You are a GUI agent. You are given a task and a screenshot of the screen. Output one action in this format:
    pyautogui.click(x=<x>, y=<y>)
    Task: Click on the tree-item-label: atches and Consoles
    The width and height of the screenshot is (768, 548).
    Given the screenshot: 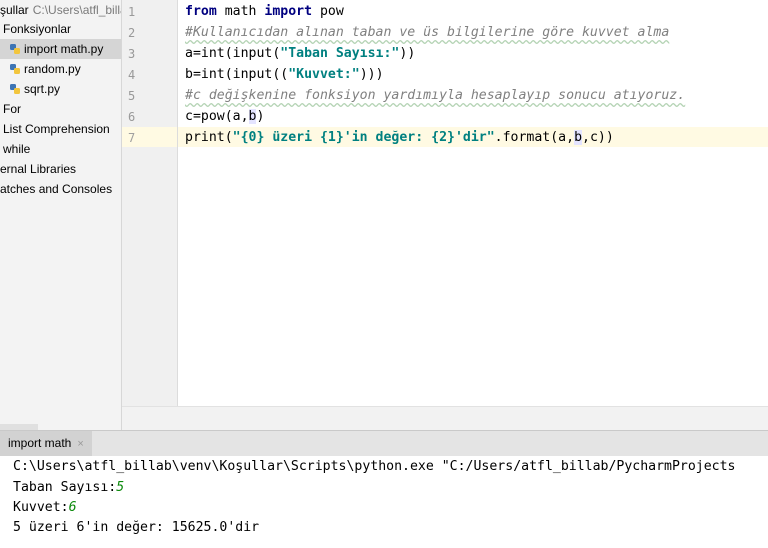 What is the action you would take?
    pyautogui.click(x=56, y=189)
    